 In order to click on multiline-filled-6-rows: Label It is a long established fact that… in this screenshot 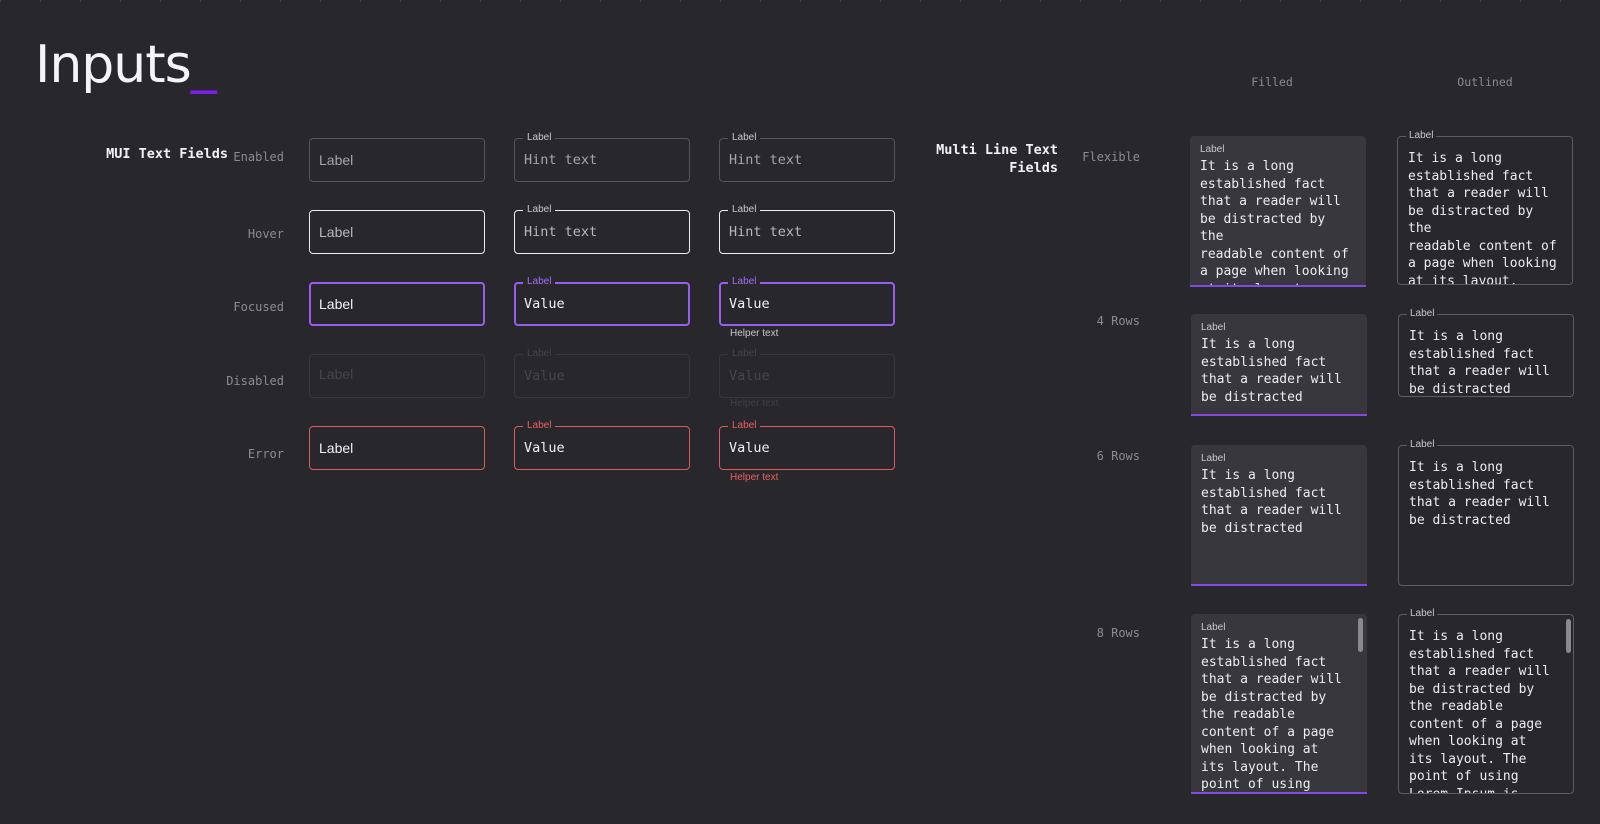, I will do `click(1279, 515)`.